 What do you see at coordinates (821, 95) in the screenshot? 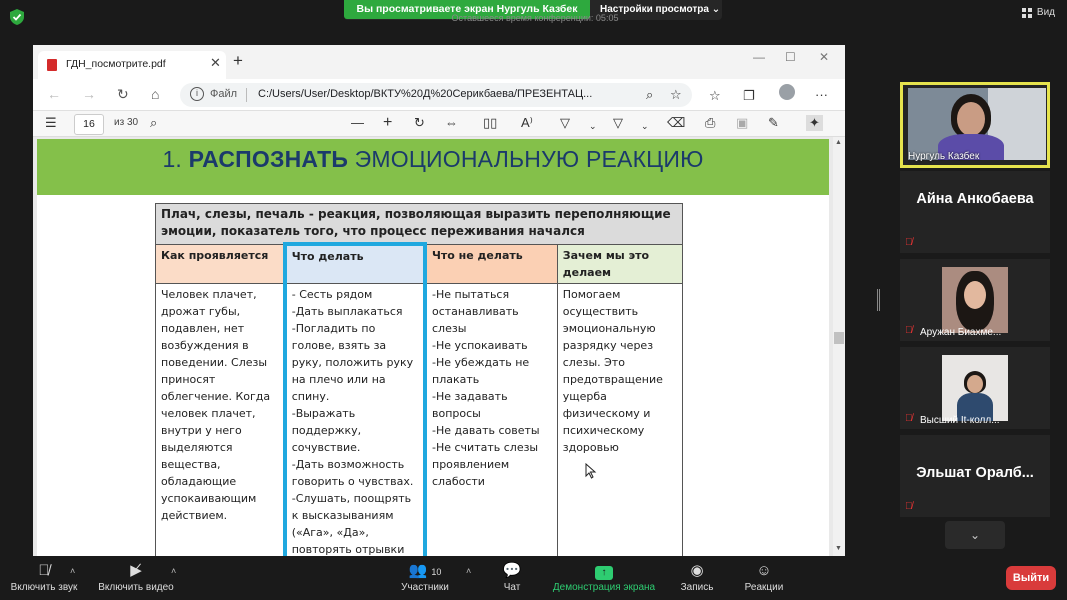
I see `more-icon: ···` at bounding box center [821, 95].